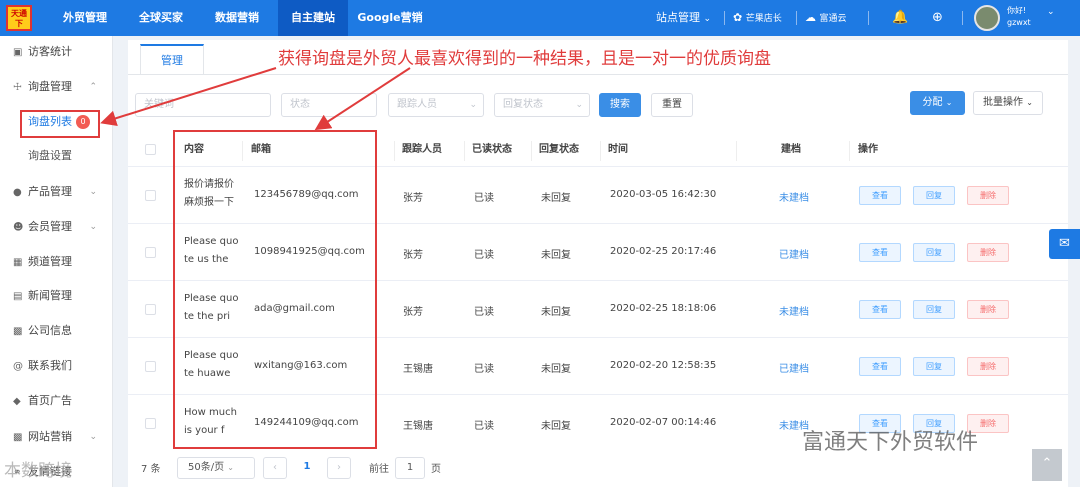  What do you see at coordinates (85, 18) in the screenshot?
I see `topnav-trade-mgmt: 外贸管理` at bounding box center [85, 18].